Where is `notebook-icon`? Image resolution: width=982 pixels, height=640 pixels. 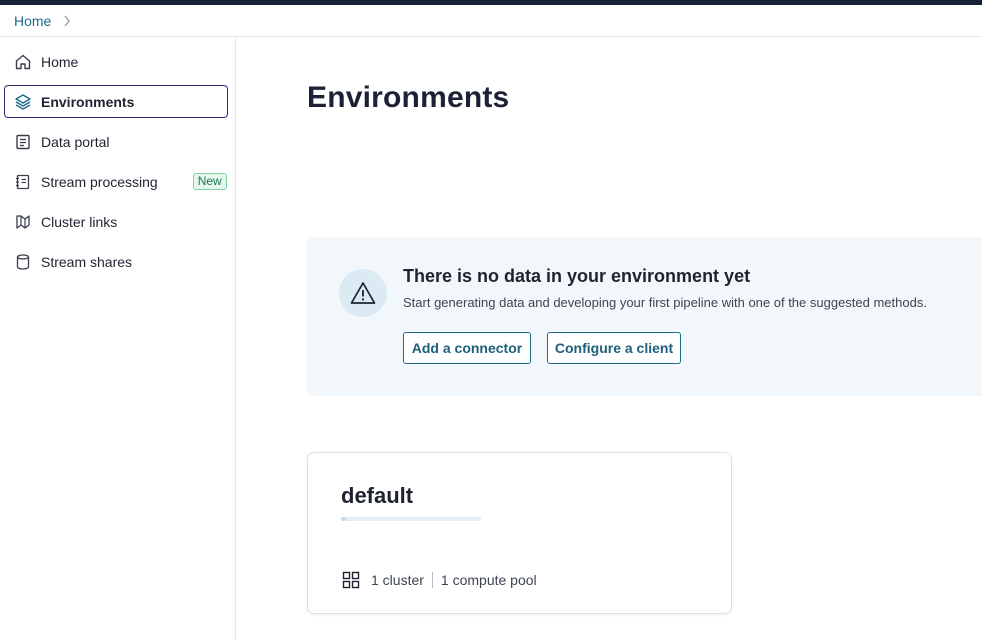
notebook-icon is located at coordinates (23, 182).